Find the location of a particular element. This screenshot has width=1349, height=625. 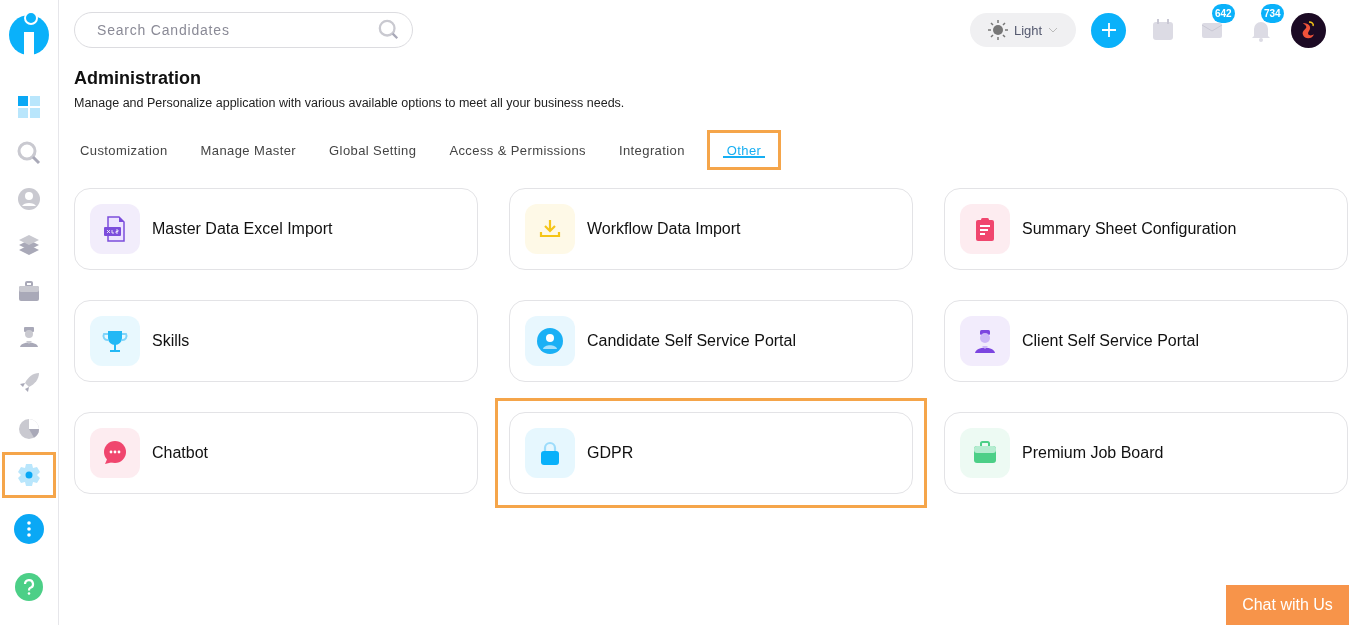

help-icon is located at coordinates (29, 587).